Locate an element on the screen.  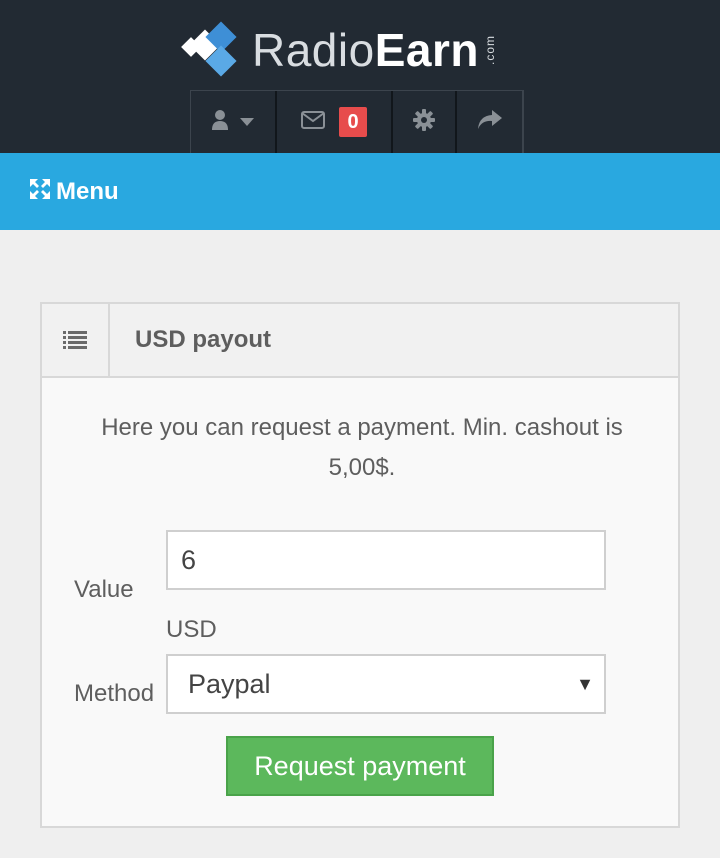
settings-button is located at coordinates (425, 122).